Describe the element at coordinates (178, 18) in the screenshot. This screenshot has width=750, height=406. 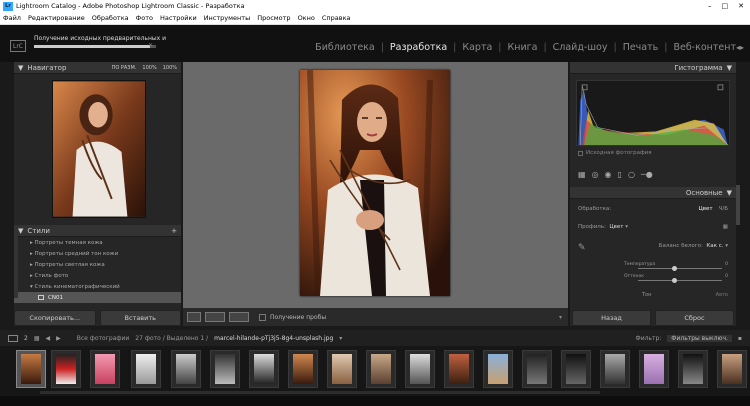
I see `menu-settings: Настройки` at that location.